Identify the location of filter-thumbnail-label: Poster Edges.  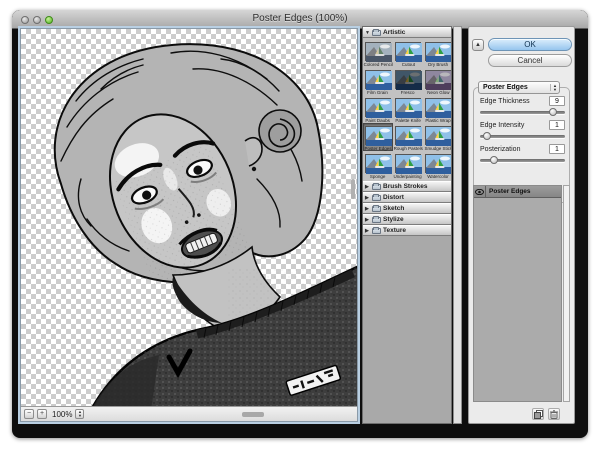
(378, 149).